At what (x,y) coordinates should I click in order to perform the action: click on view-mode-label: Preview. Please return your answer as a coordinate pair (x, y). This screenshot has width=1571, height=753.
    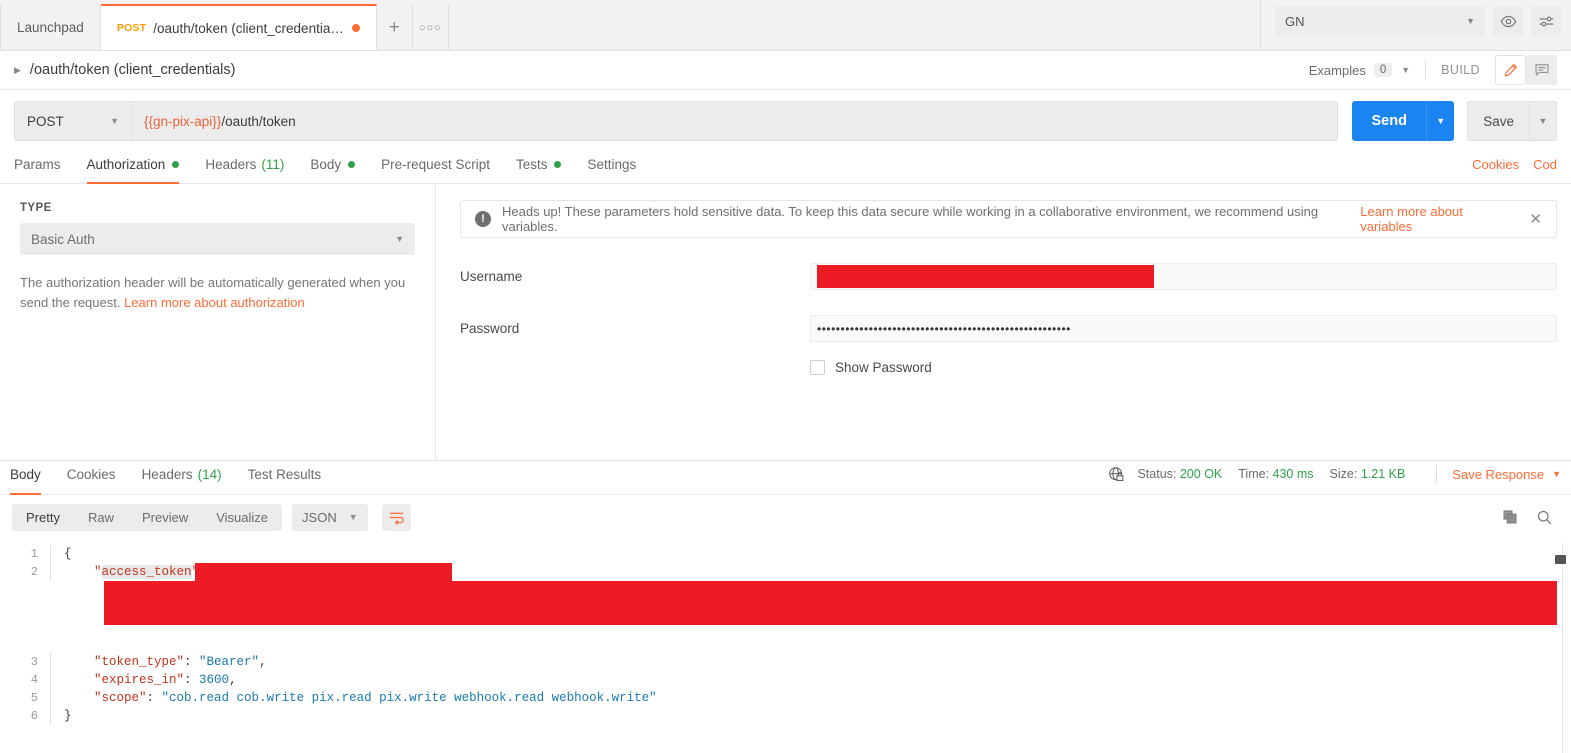
    Looking at the image, I should click on (165, 517).